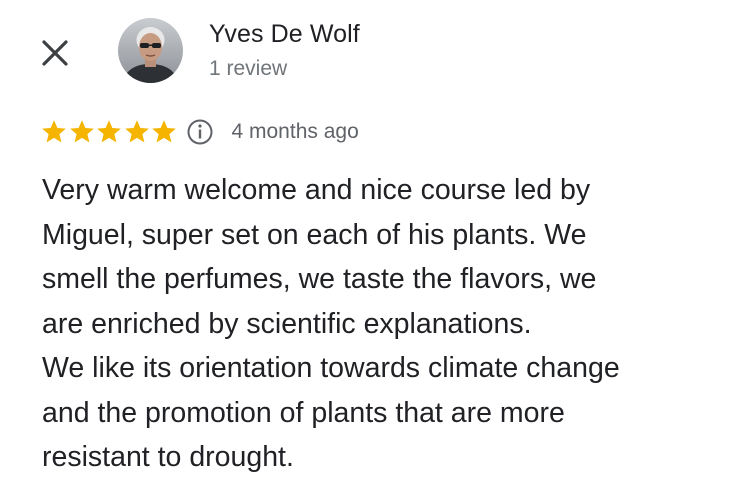  I want to click on close-icon, so click(55, 53).